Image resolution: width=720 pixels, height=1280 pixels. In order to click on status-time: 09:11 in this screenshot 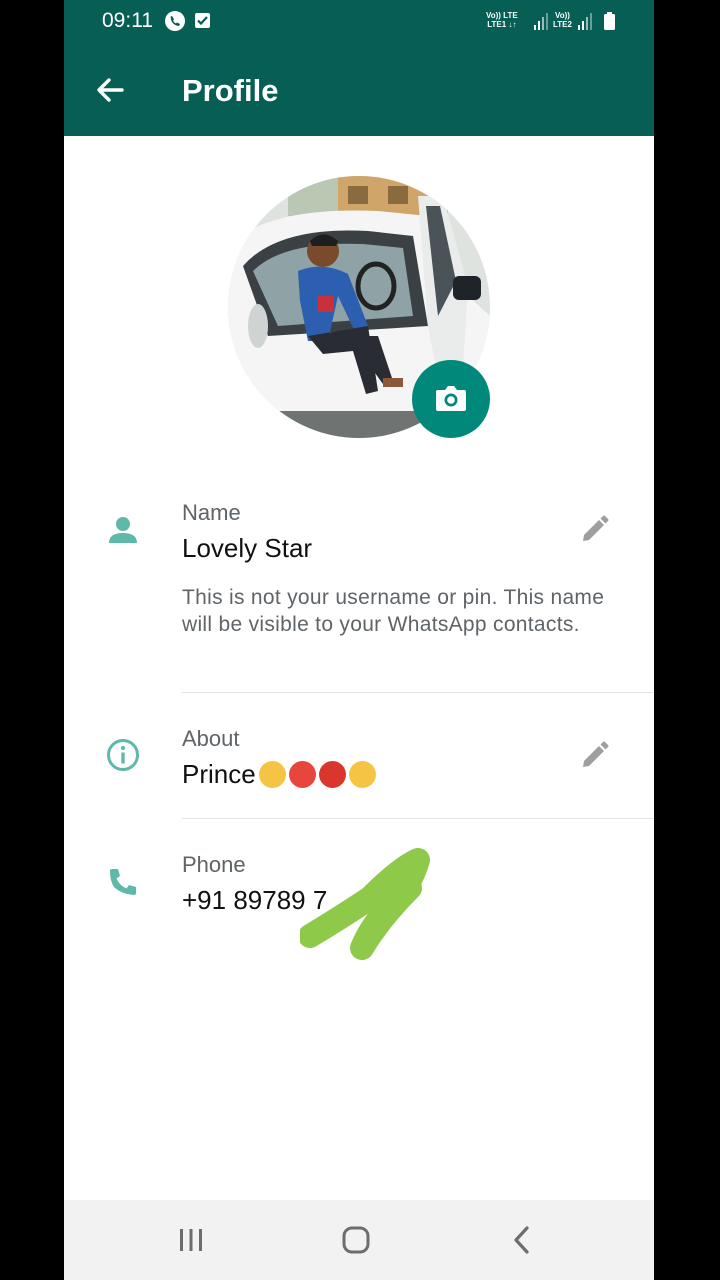, I will do `click(127, 20)`.